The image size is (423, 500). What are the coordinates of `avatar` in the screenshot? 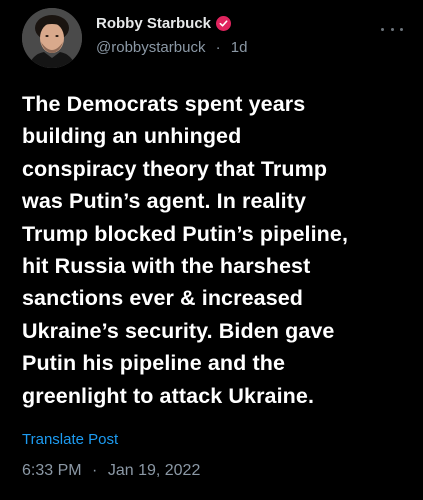 It's located at (52, 38).